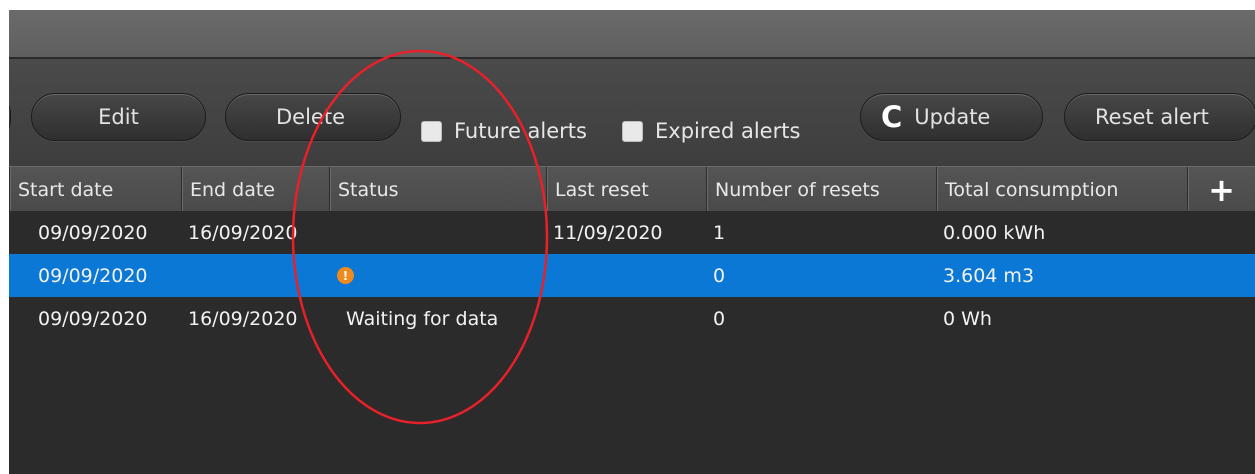  Describe the element at coordinates (95, 189) in the screenshot. I see `column-header-start-date: Start date` at that location.